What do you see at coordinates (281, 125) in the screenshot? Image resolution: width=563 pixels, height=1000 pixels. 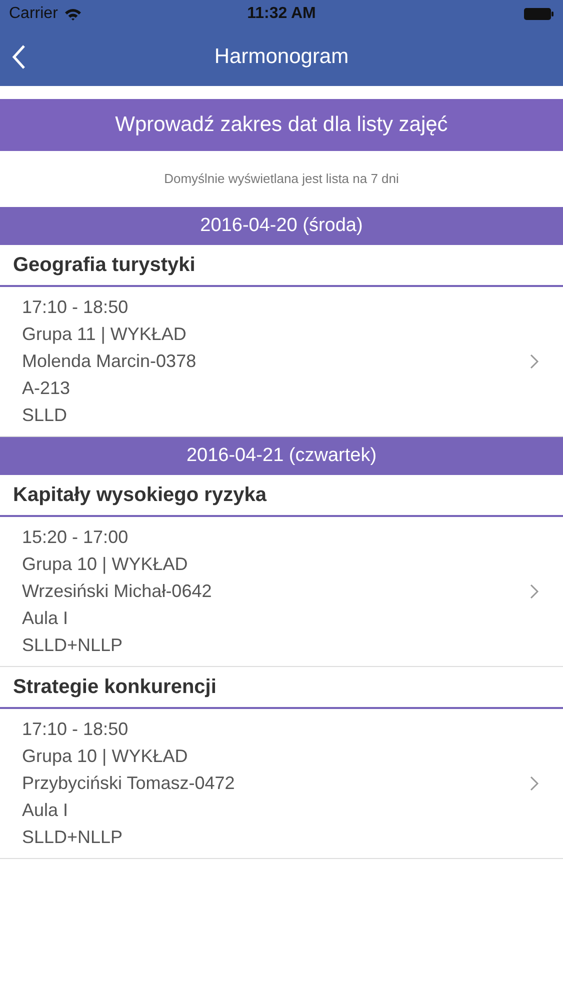 I see `date-range-button: Wprowadź zakres dat dla listy zajęć` at bounding box center [281, 125].